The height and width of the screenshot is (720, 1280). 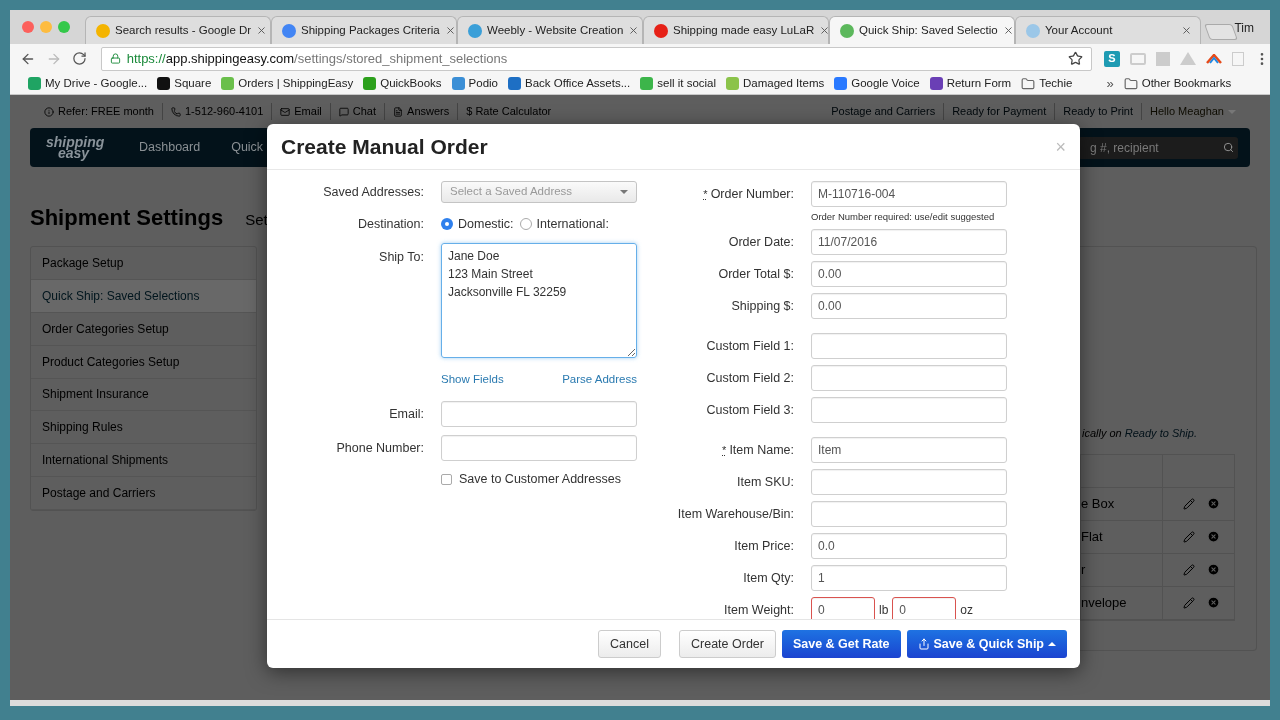 What do you see at coordinates (756, 274) in the screenshot?
I see `field-label: Order Total $:` at bounding box center [756, 274].